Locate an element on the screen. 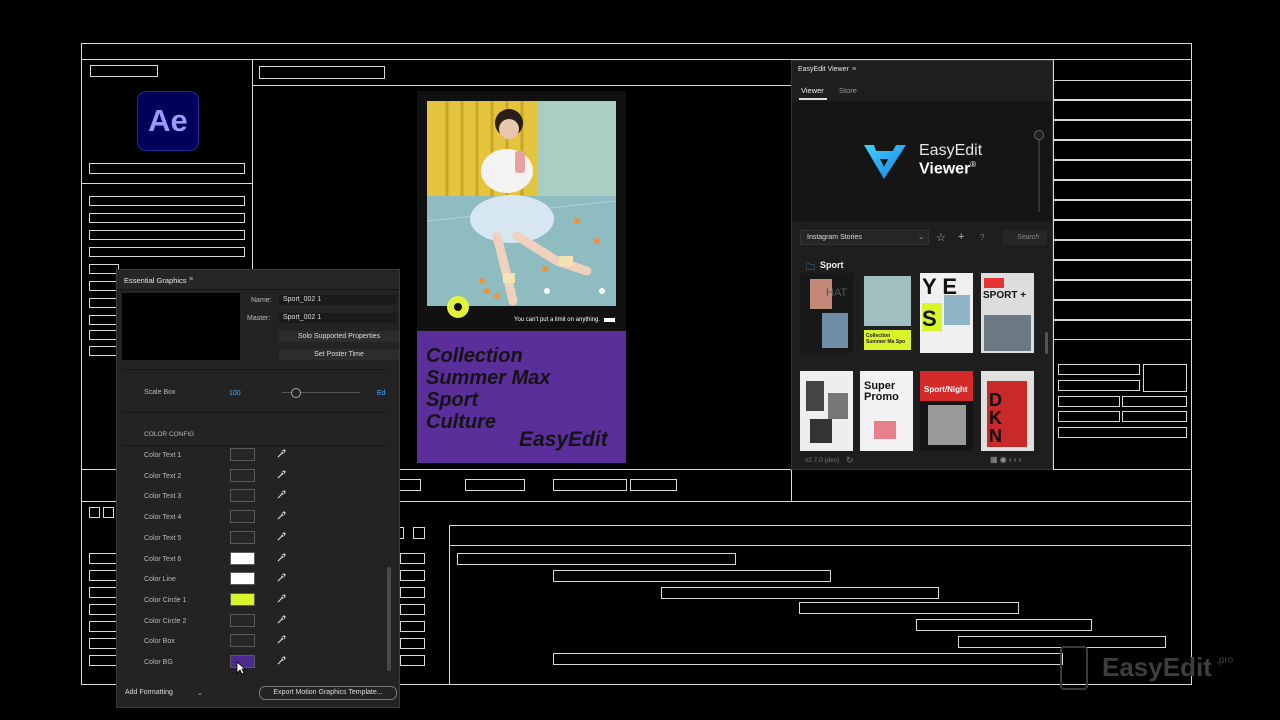  favorite-star-icon: ☆ is located at coordinates (941, 237).